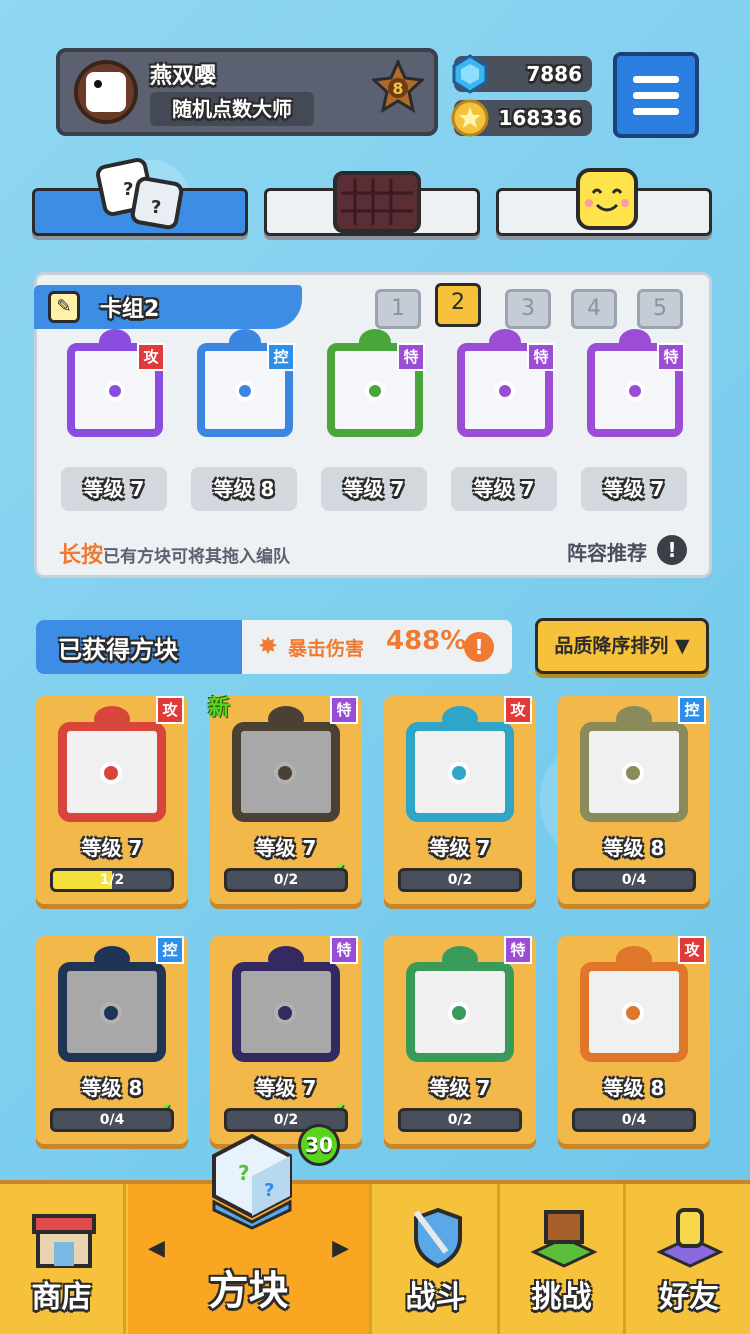 Image resolution: width=750 pixels, height=1334 pixels. What do you see at coordinates (660, 309) in the screenshot?
I see `deck-slot-tab-5: 5` at bounding box center [660, 309].